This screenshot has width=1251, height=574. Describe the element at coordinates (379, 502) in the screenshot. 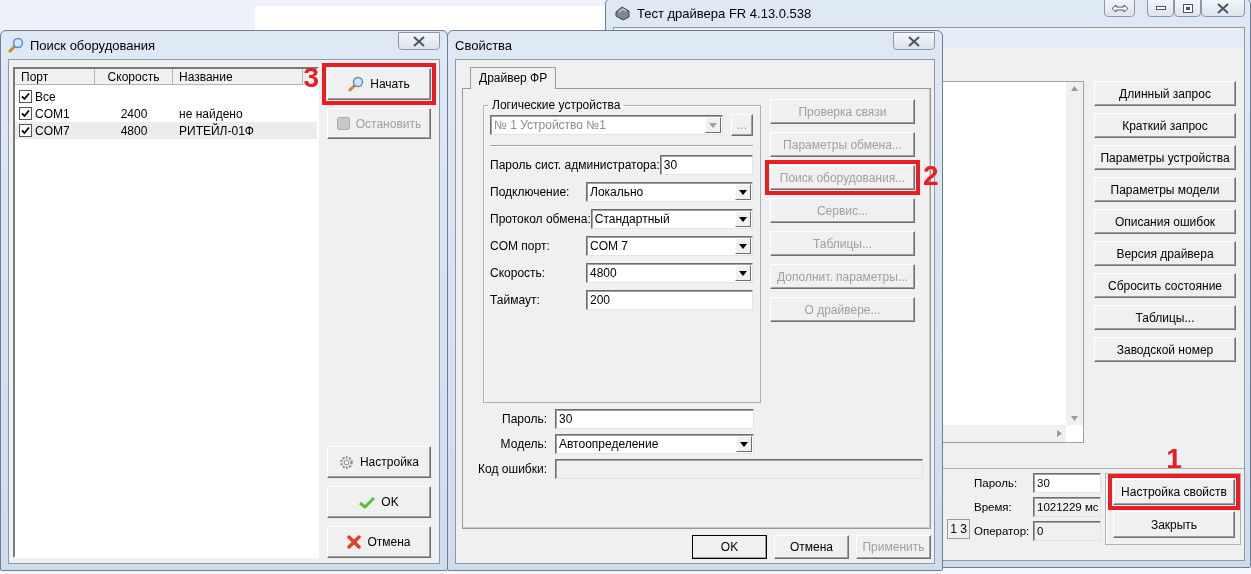

I see `ok-button: OK` at that location.